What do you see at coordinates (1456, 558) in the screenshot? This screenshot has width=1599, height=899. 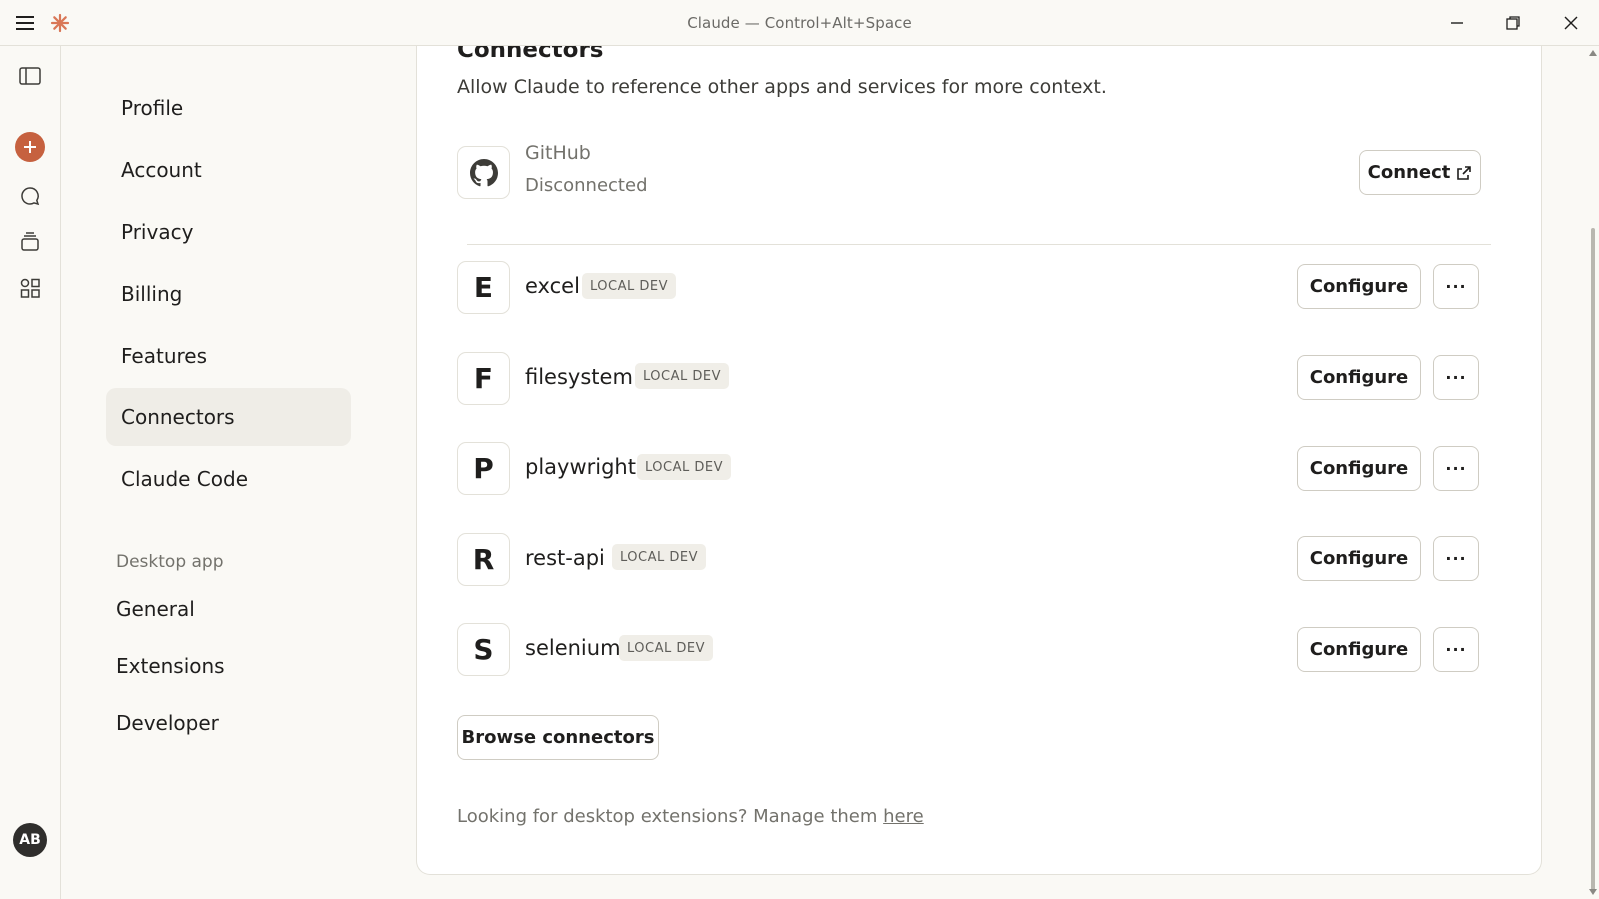 I see `more-options-button-rest-api: ···` at bounding box center [1456, 558].